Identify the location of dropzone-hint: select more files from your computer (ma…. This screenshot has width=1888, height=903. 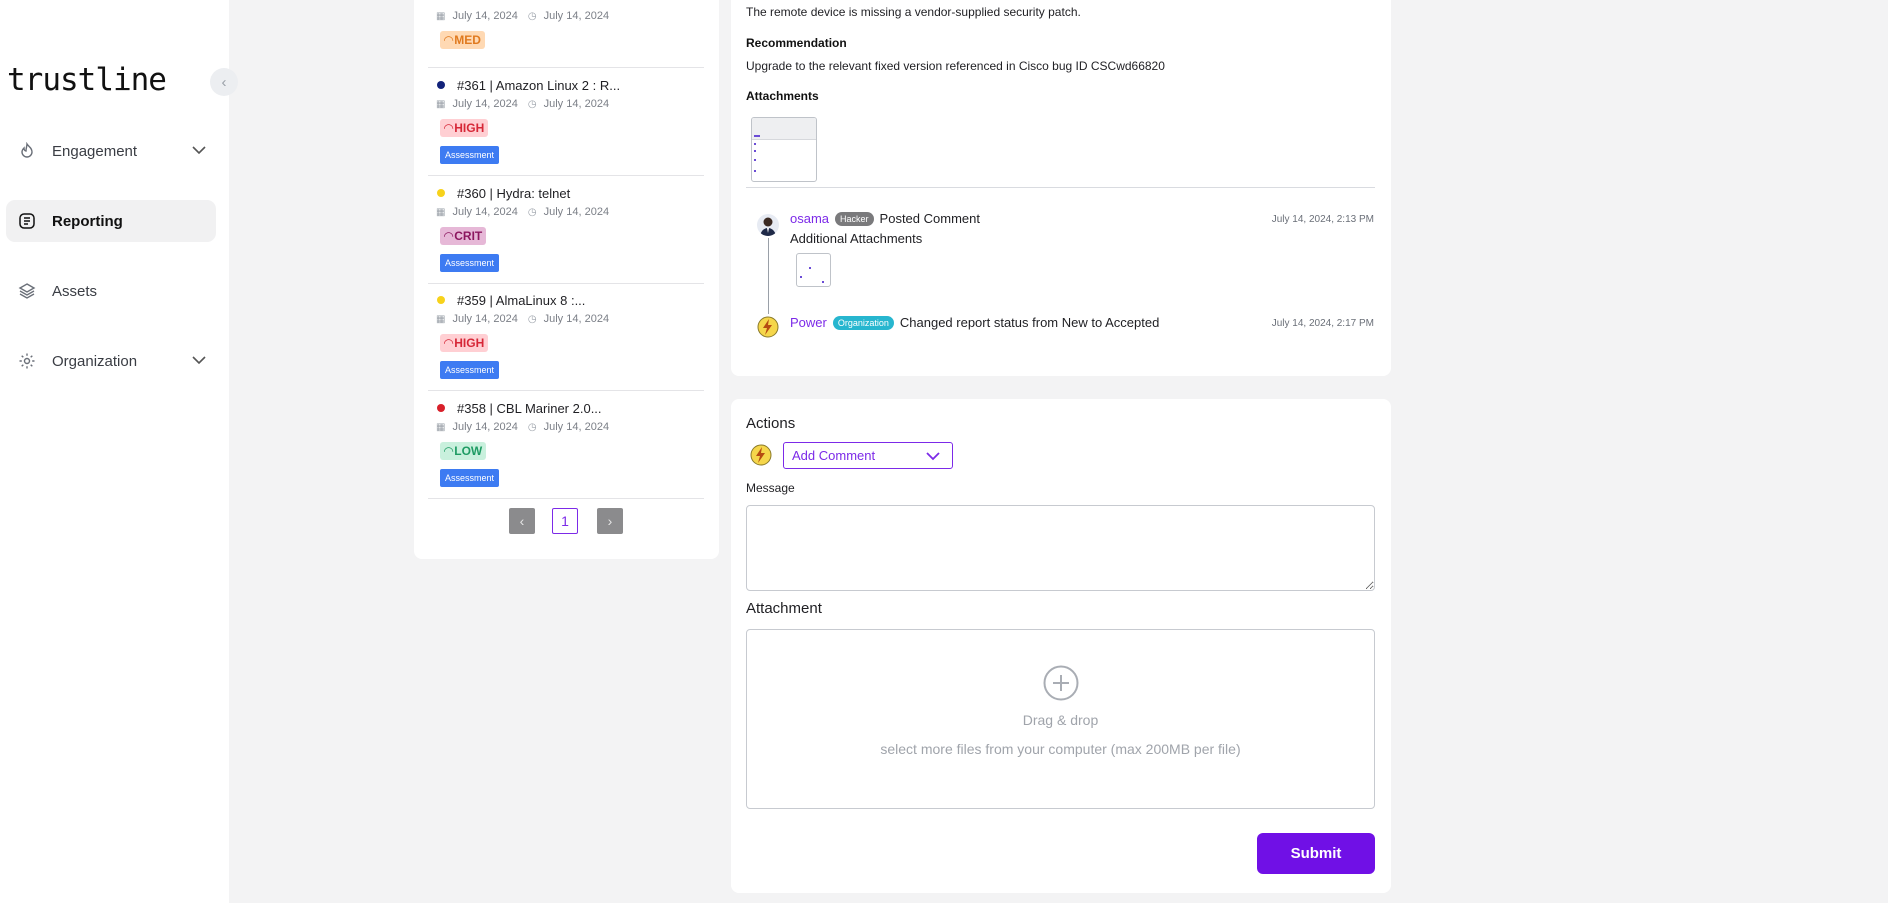
(1060, 749).